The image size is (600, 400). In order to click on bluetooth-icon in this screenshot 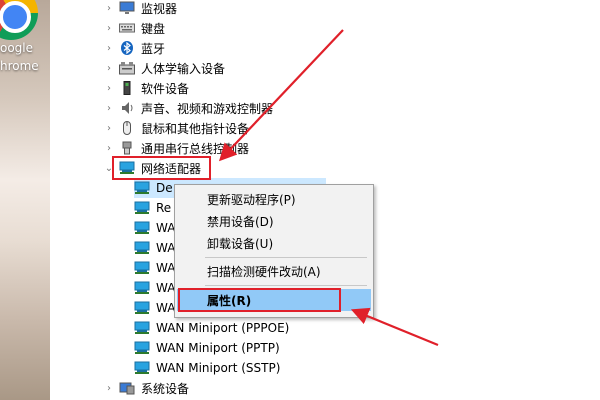, I will do `click(127, 48)`.